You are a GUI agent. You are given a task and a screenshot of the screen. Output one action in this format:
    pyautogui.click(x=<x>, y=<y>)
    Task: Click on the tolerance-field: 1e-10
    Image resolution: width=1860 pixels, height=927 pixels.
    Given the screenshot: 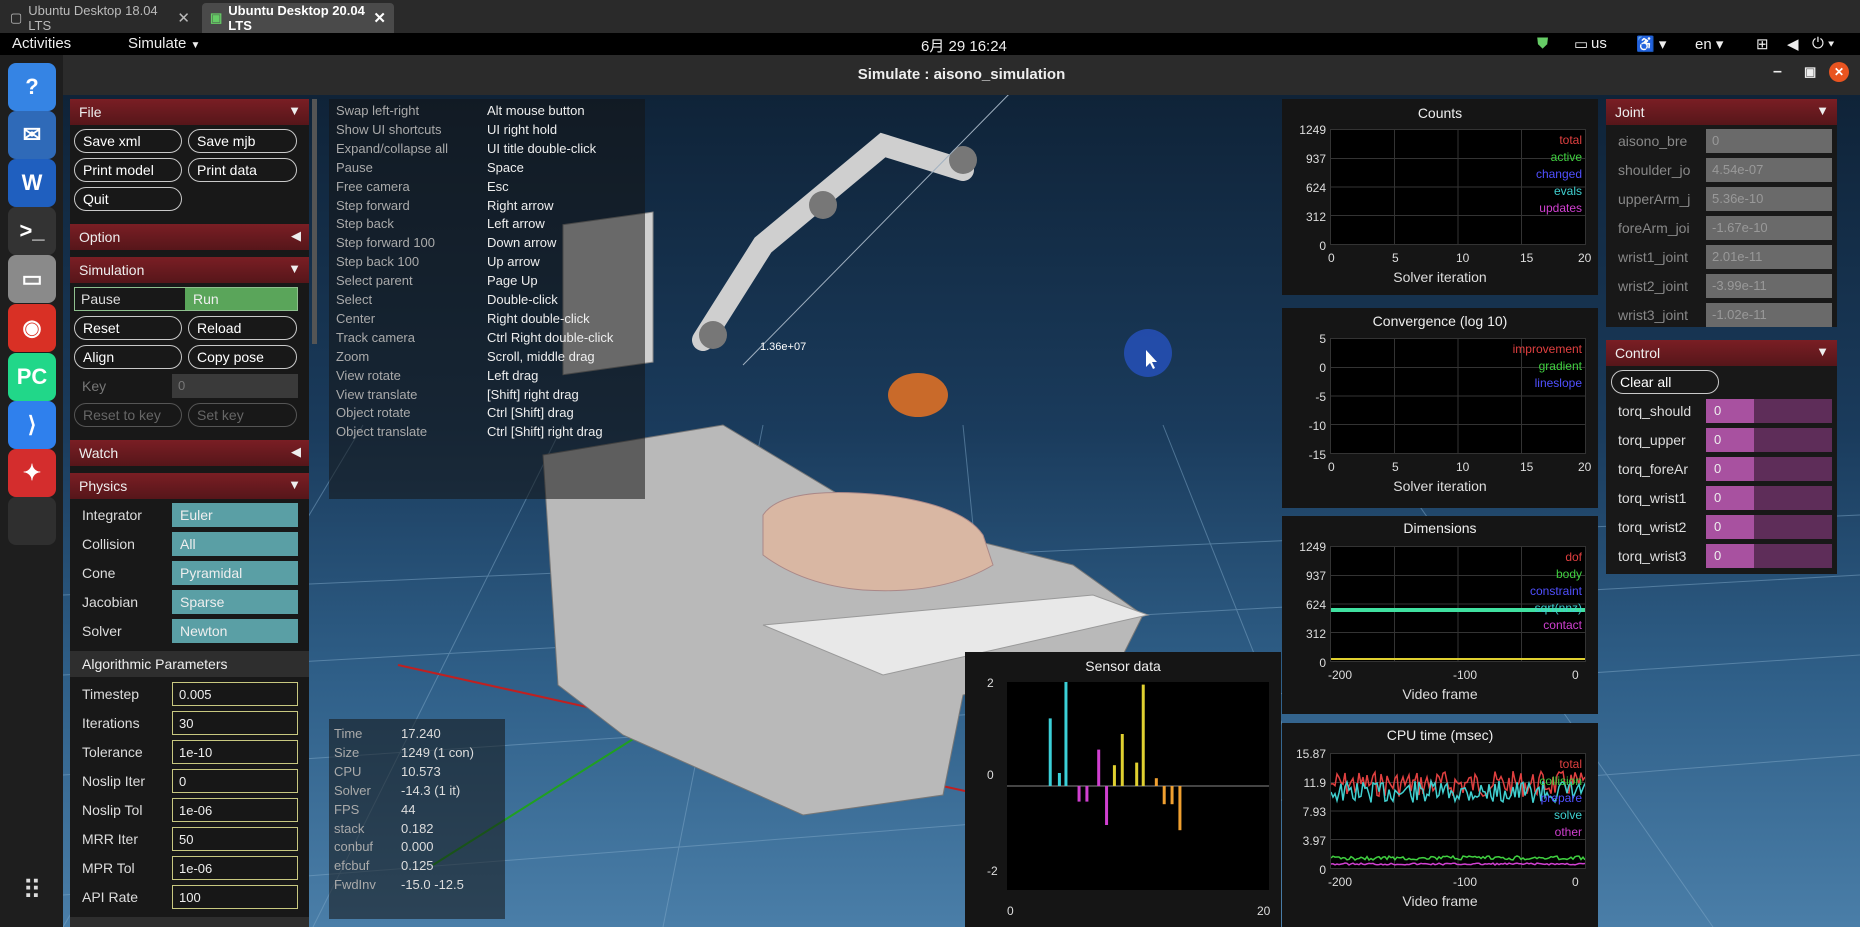 What is the action you would take?
    pyautogui.click(x=235, y=752)
    